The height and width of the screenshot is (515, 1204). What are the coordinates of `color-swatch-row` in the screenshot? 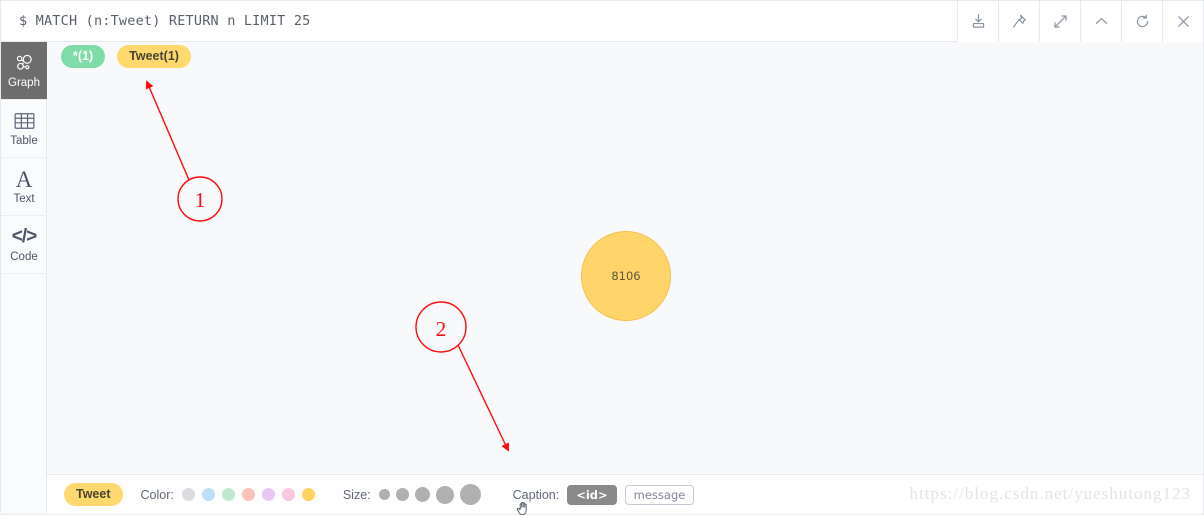 It's located at (248, 494).